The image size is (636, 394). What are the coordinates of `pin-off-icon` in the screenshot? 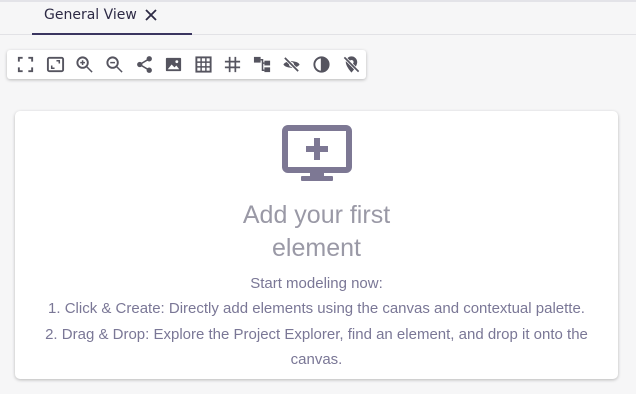 It's located at (351, 64).